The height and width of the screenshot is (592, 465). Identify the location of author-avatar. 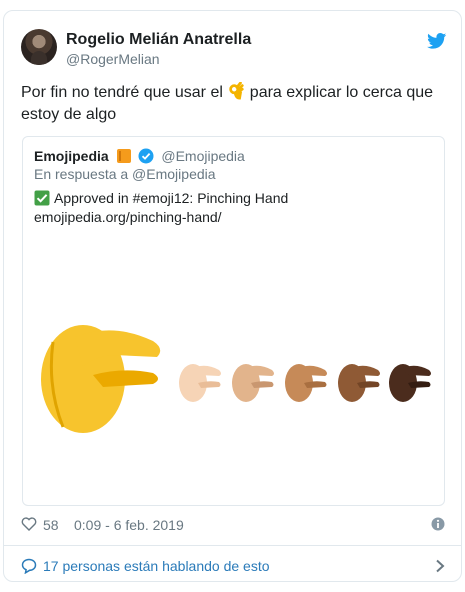
(39, 47).